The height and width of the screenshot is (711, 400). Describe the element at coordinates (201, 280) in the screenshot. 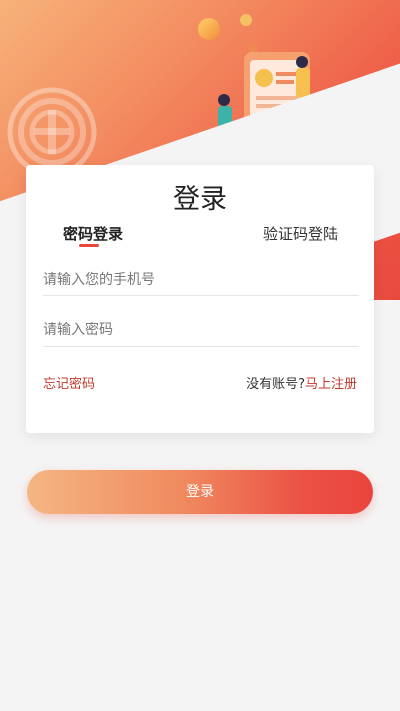

I see `phone-input` at that location.